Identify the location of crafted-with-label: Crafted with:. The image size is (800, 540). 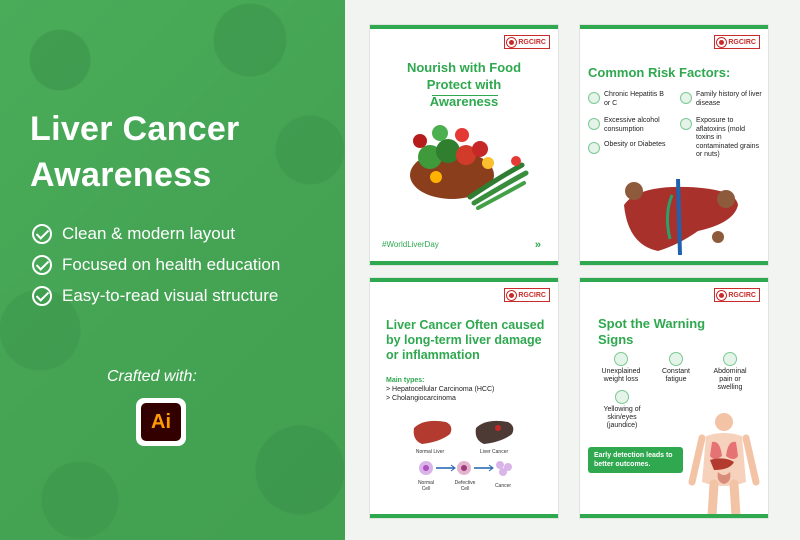
(152, 376).